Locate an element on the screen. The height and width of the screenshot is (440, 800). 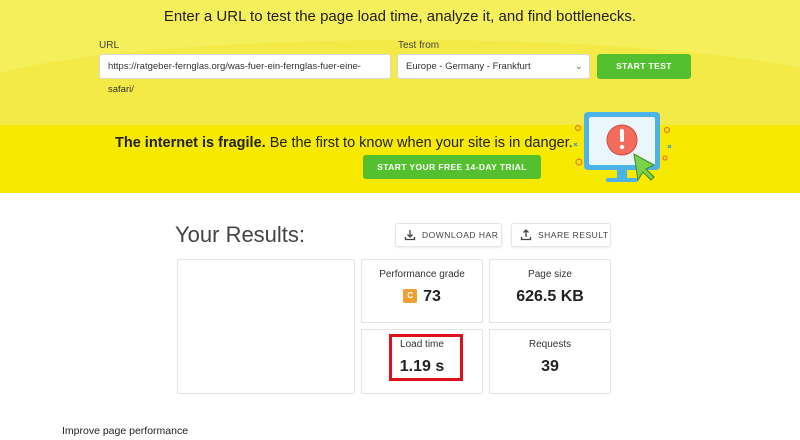
test-from-label: Test from is located at coordinates (419, 45).